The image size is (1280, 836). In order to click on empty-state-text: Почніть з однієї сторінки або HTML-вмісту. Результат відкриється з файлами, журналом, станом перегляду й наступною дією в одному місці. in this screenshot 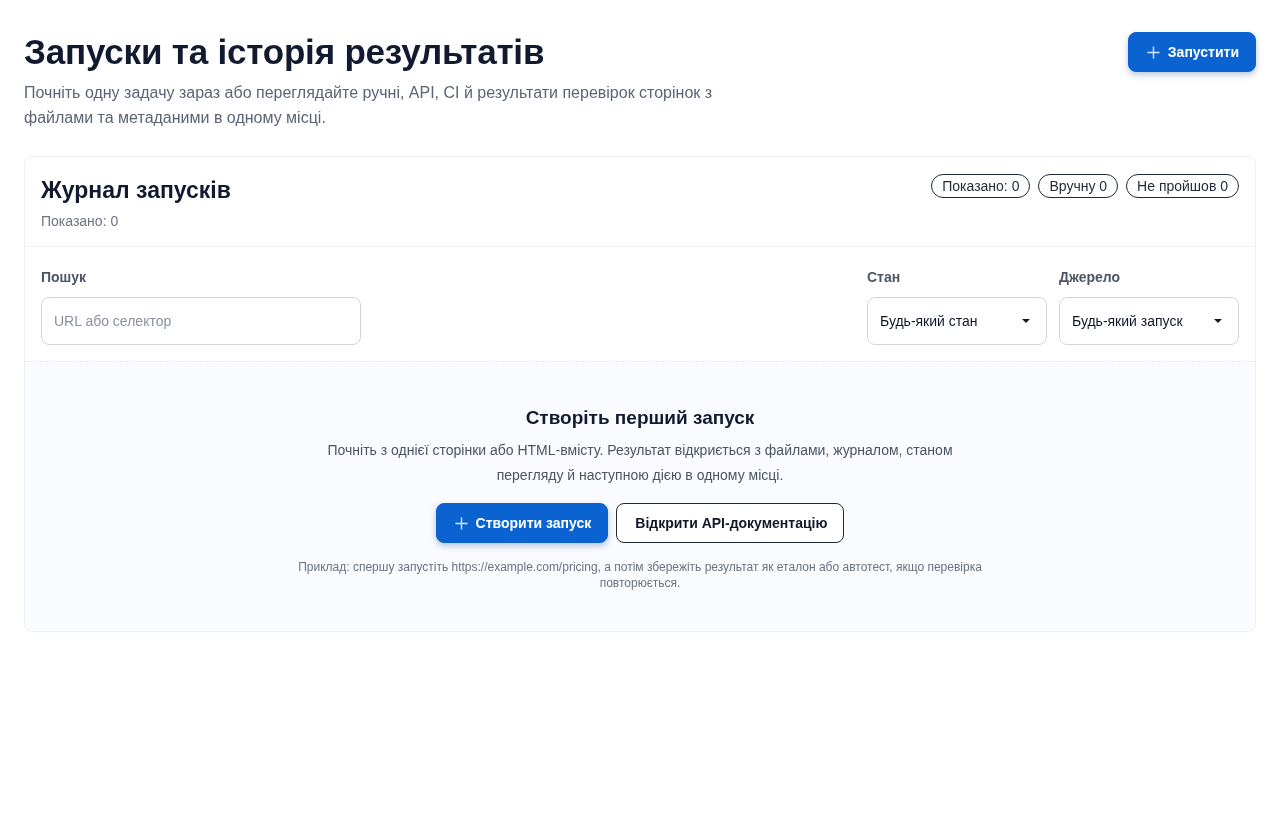, I will do `click(640, 463)`.